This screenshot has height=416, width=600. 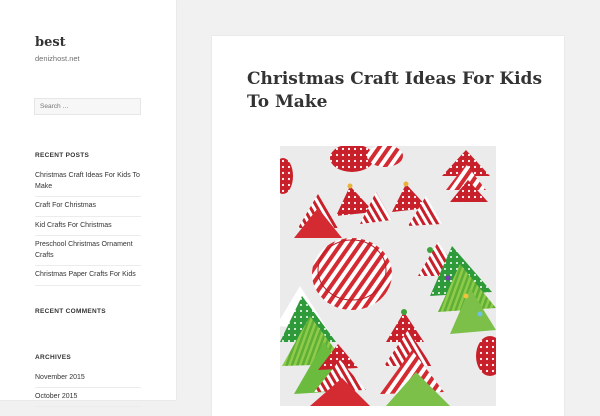 What do you see at coordinates (62, 155) in the screenshot?
I see `recent-posts-heading: RECENT POSTS` at bounding box center [62, 155].